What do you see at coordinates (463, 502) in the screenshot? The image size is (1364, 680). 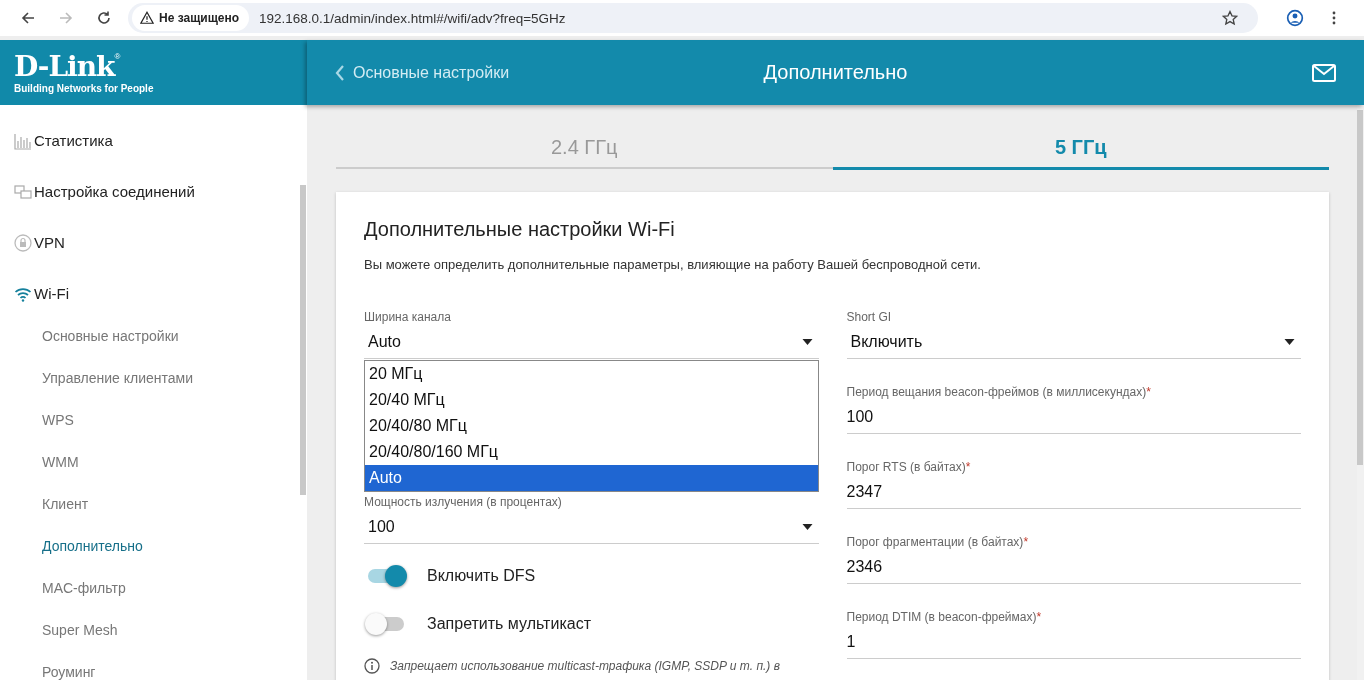 I see `field-label: Мощность излучения (в процентах)` at bounding box center [463, 502].